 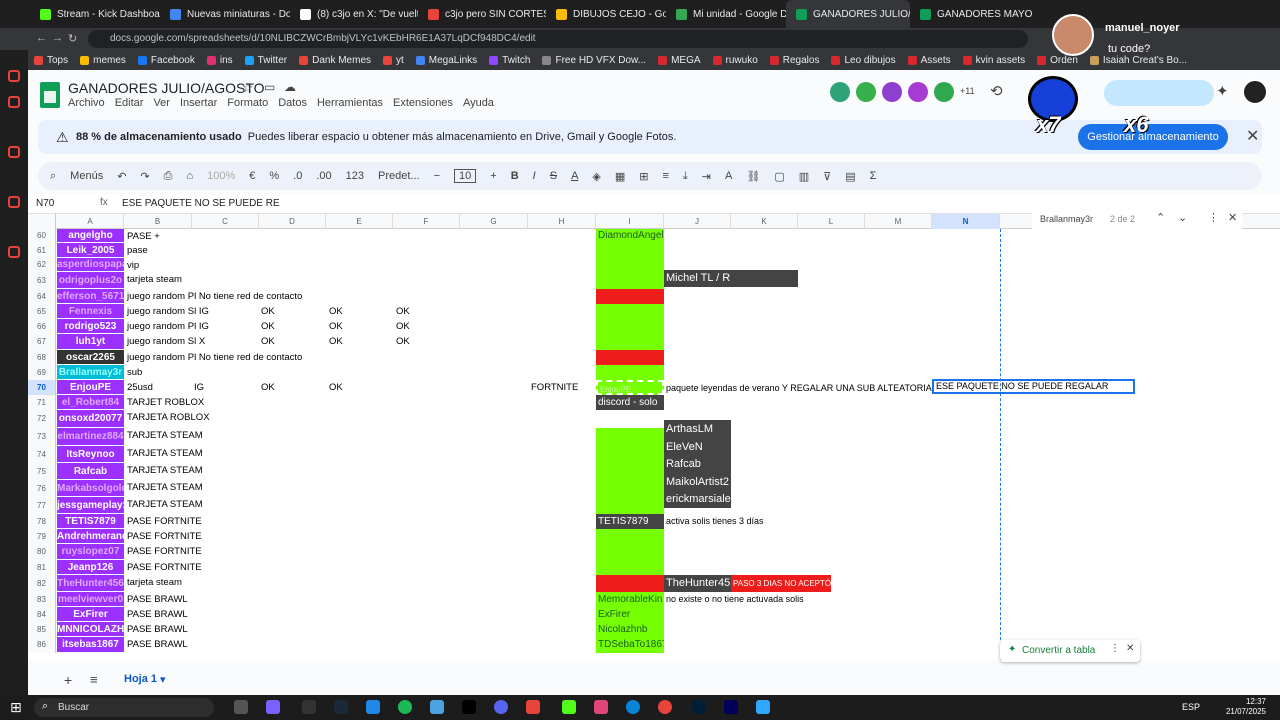 What do you see at coordinates (90, 488) in the screenshot?
I see `winner-name-cell: Markabsolgold` at bounding box center [90, 488].